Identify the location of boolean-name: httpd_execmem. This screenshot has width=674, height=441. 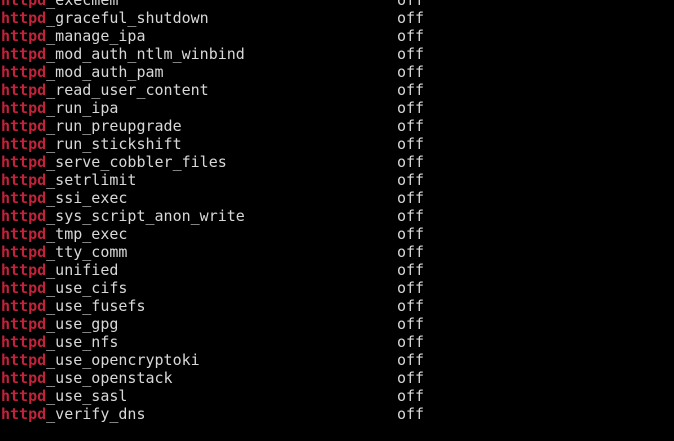
(59, 4).